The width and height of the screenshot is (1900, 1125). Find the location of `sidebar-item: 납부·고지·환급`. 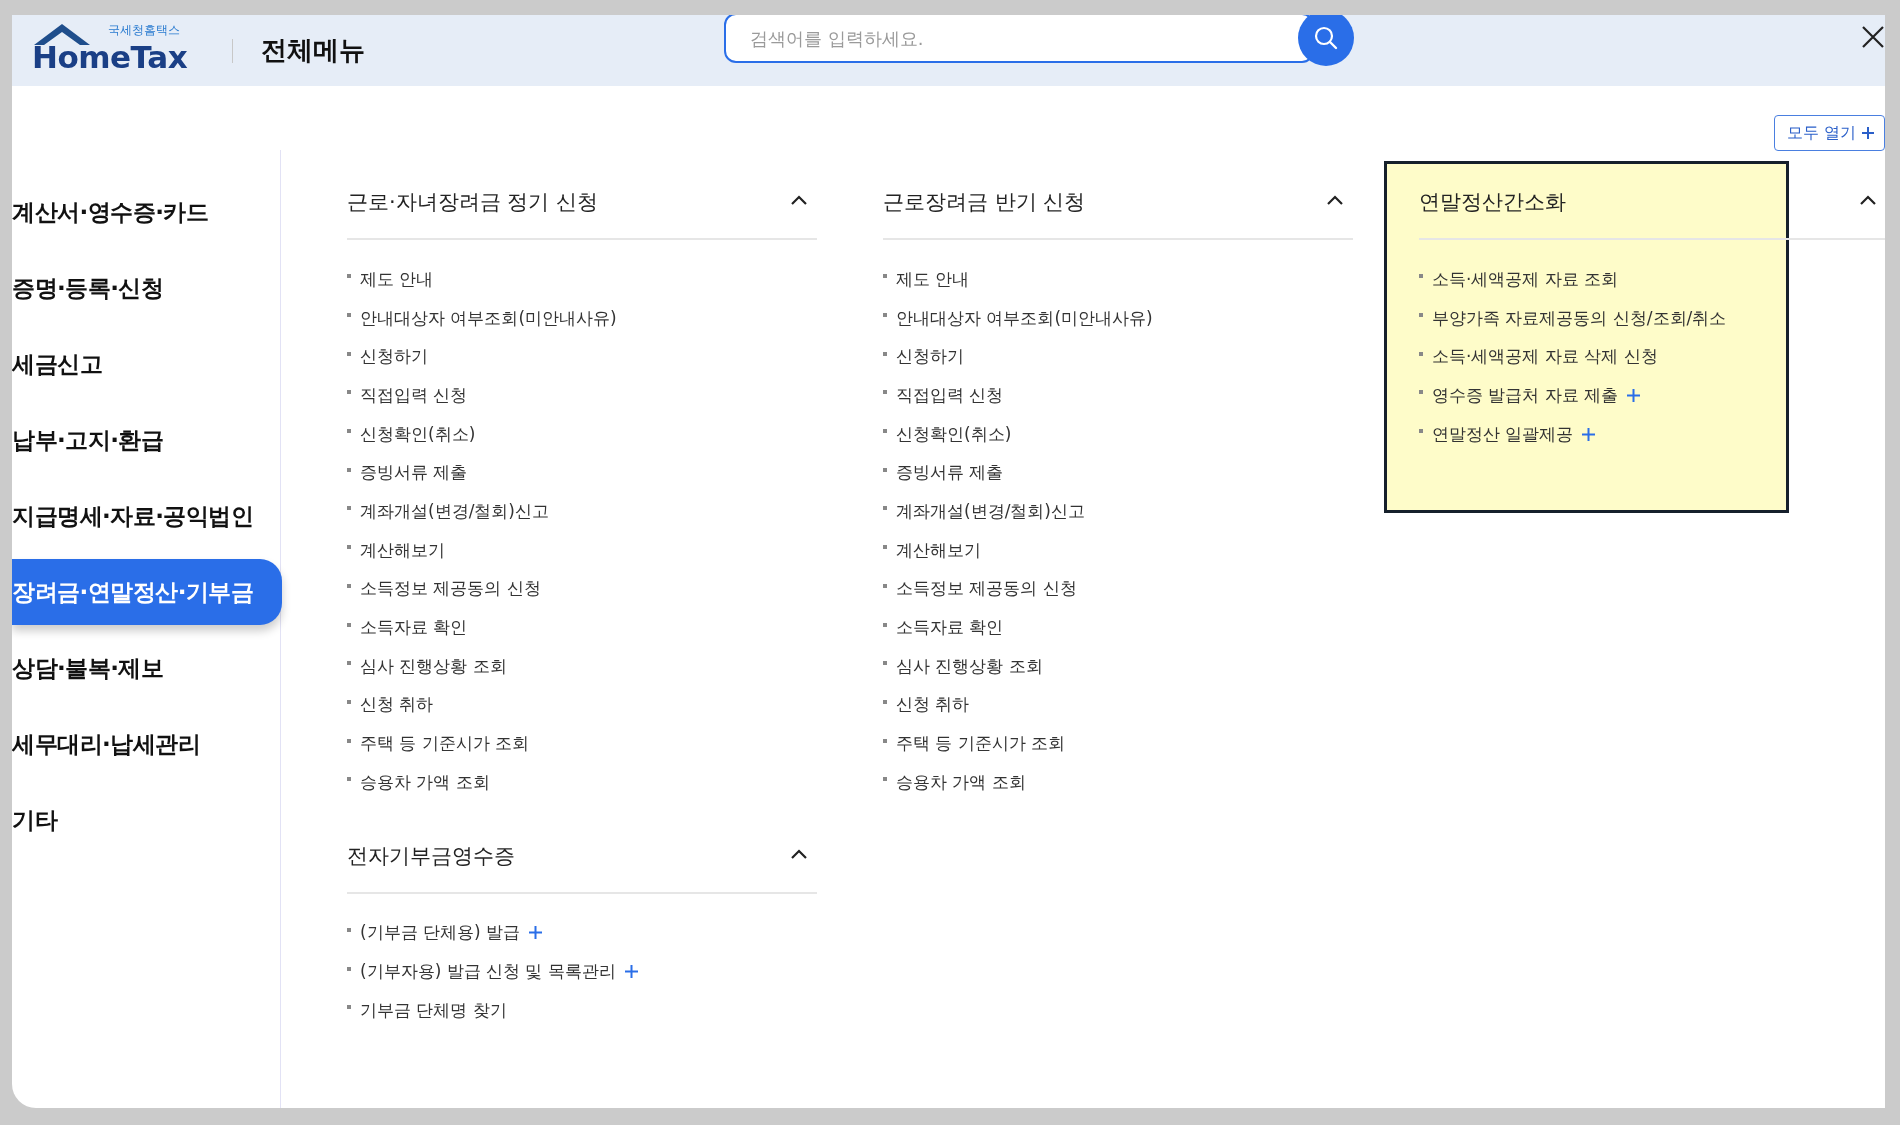

sidebar-item: 납부·고지·환급 is located at coordinates (146, 440).